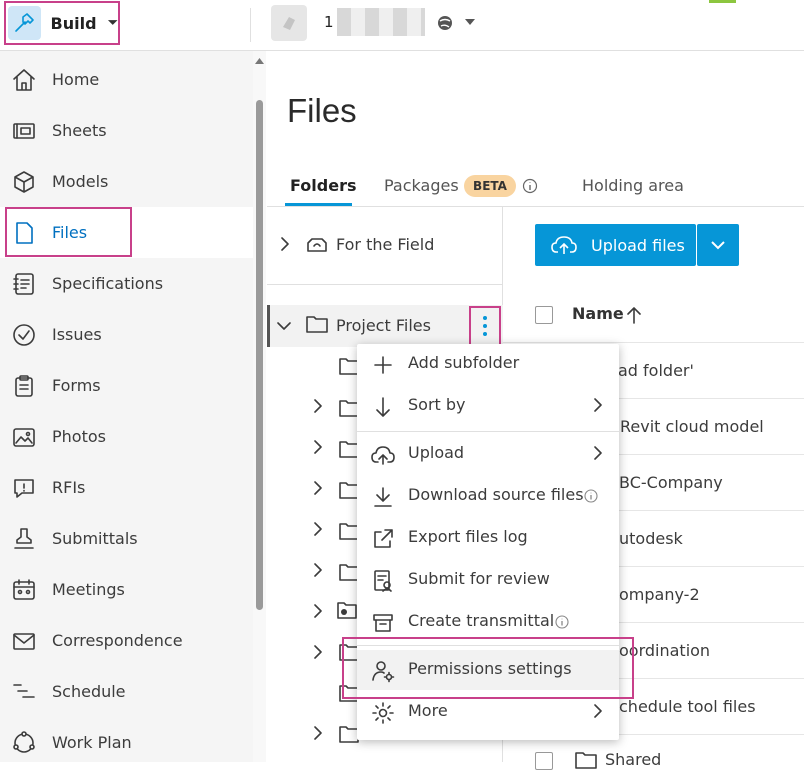 The image size is (804, 770). Describe the element at coordinates (69, 487) in the screenshot. I see `sidebar-item-label: RFIs` at that location.